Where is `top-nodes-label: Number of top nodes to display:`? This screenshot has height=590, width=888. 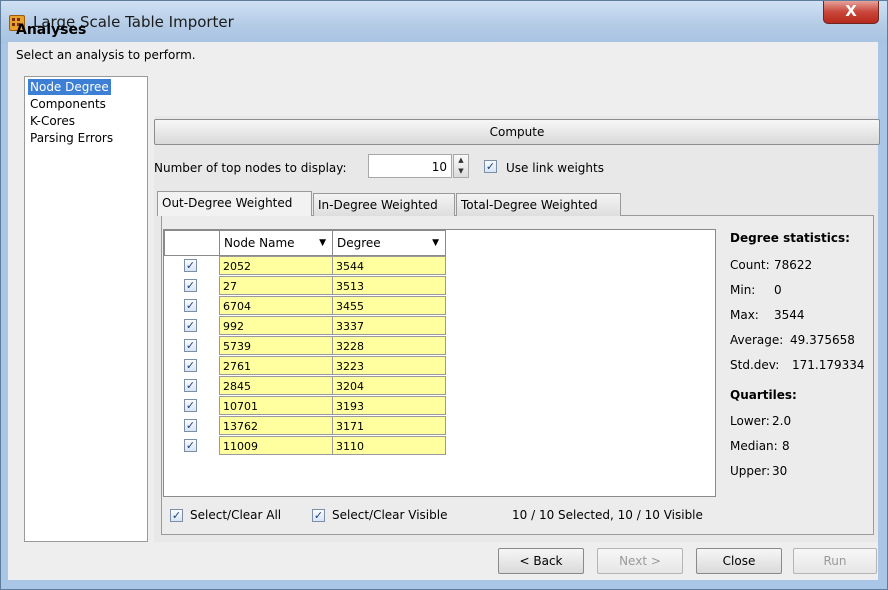 top-nodes-label: Number of top nodes to display: is located at coordinates (250, 168).